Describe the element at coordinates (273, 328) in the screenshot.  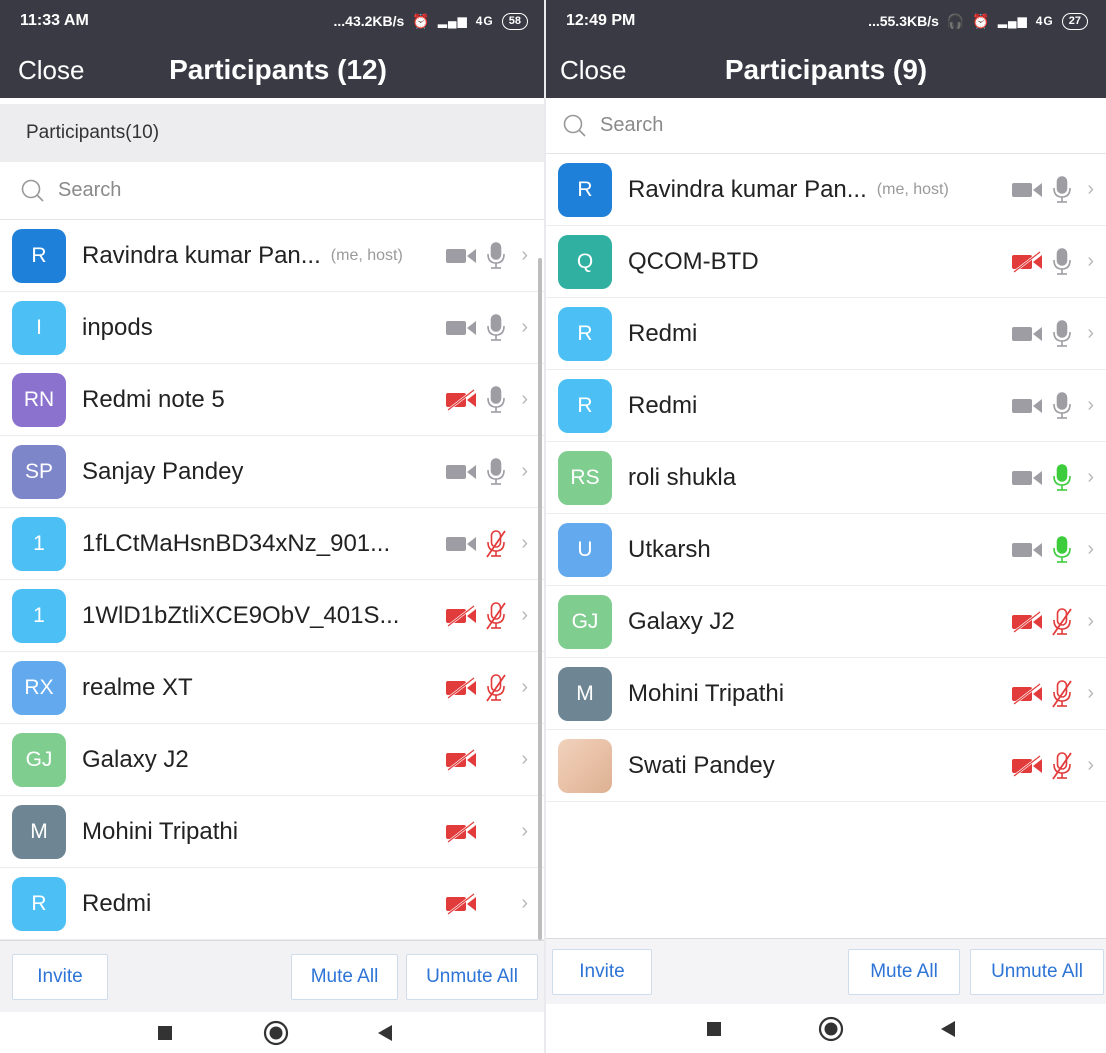
I see `participant-row: Iinpods ›` at that location.